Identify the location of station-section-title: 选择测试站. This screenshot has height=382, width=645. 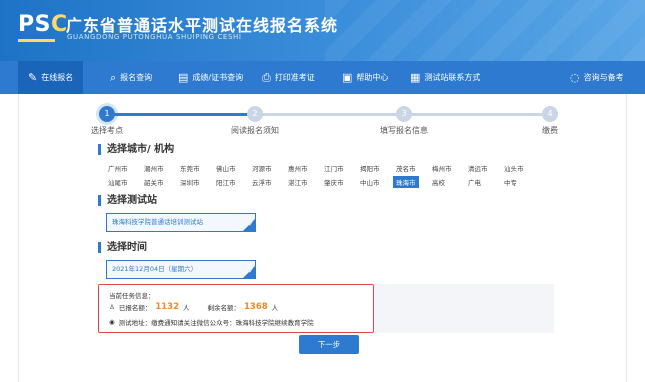
(127, 200).